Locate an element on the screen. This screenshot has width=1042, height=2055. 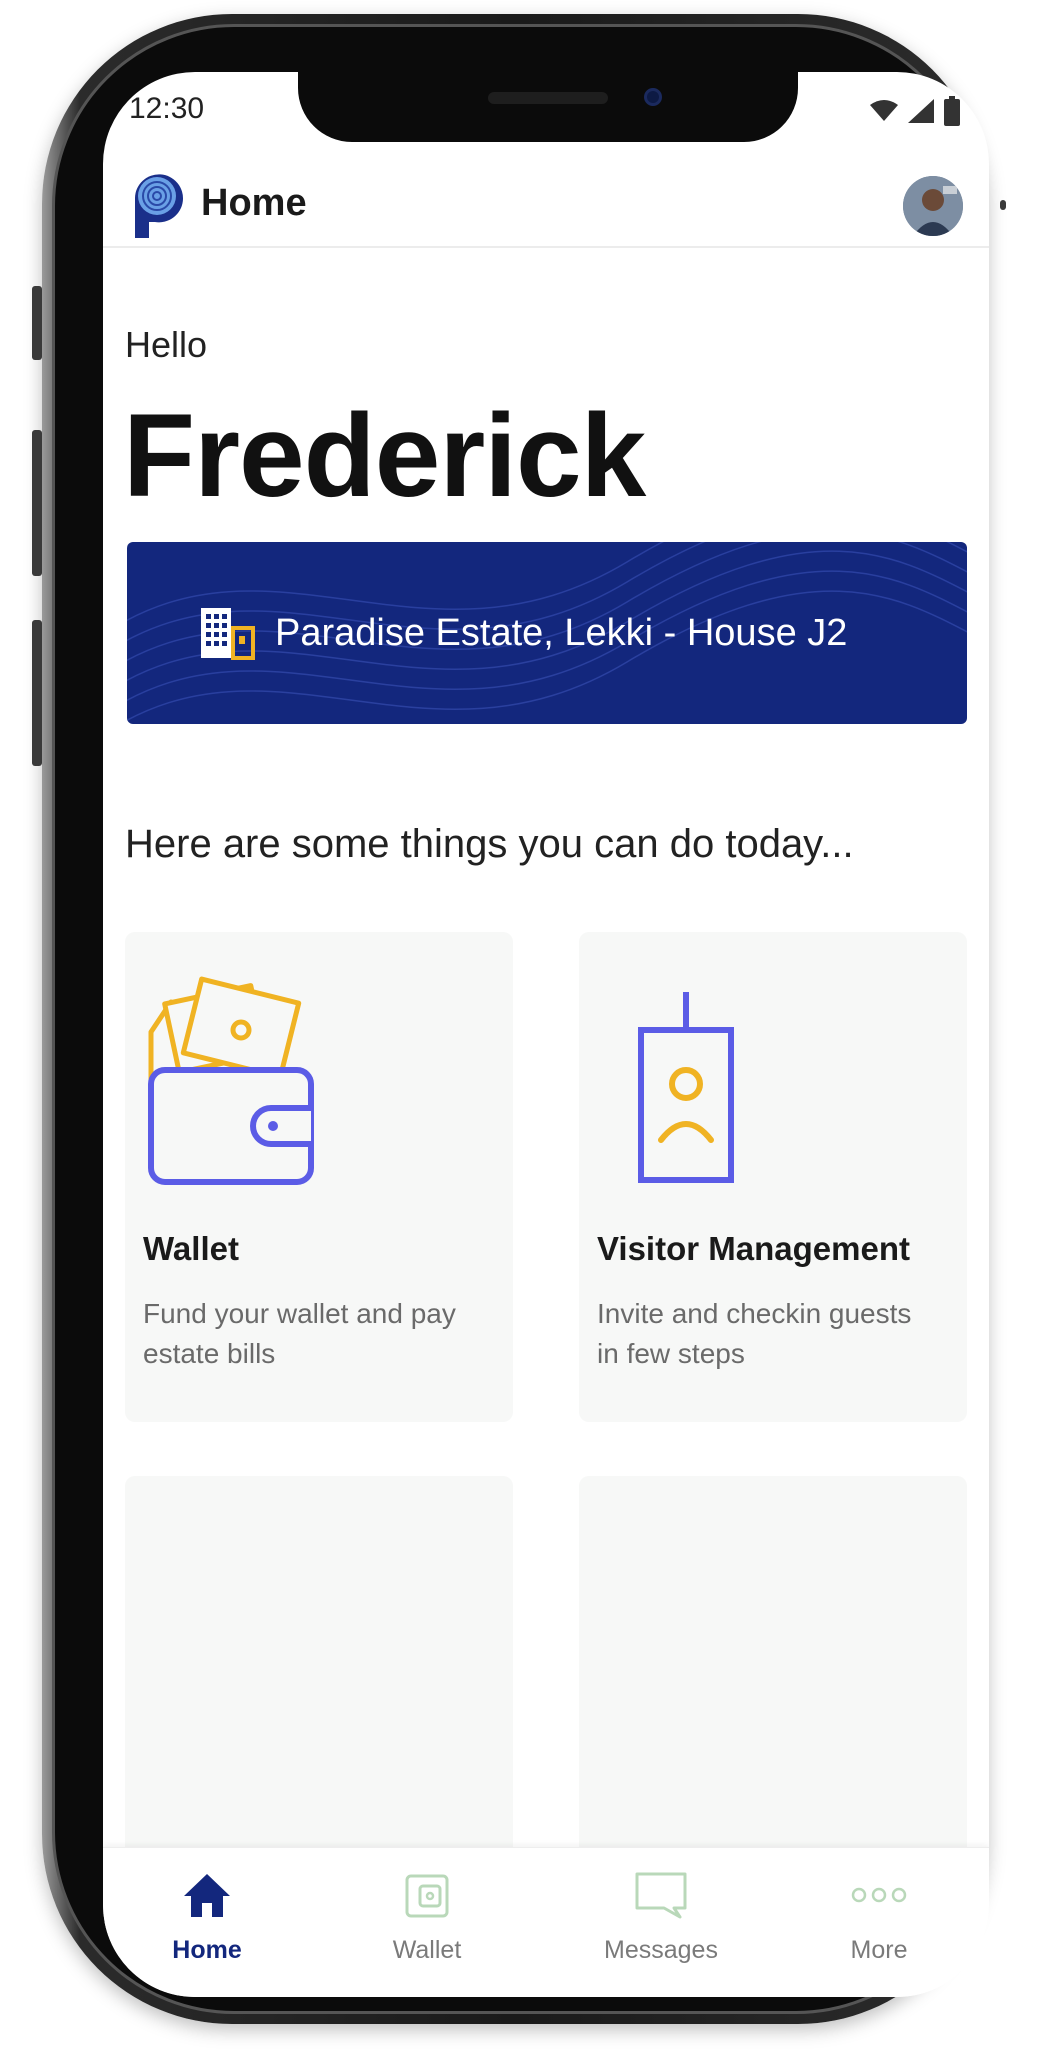
home-icon is located at coordinates (207, 1895).